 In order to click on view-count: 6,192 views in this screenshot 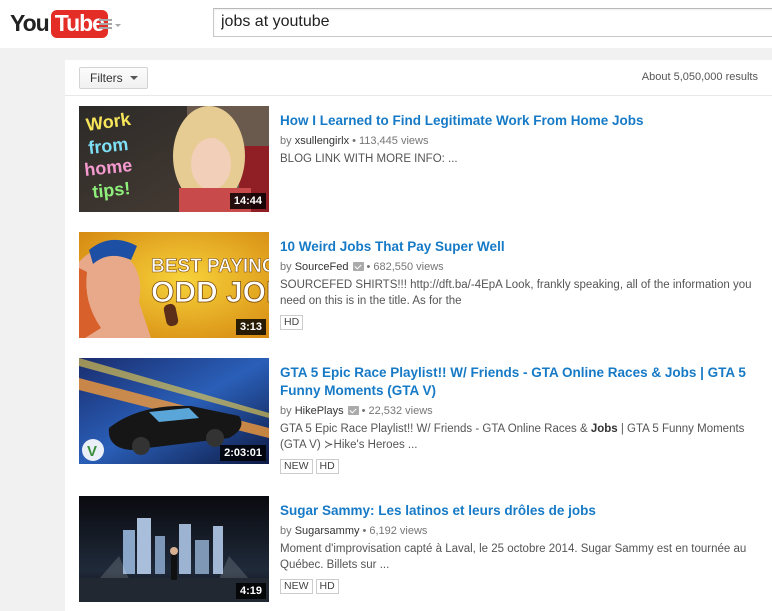, I will do `click(398, 531)`.